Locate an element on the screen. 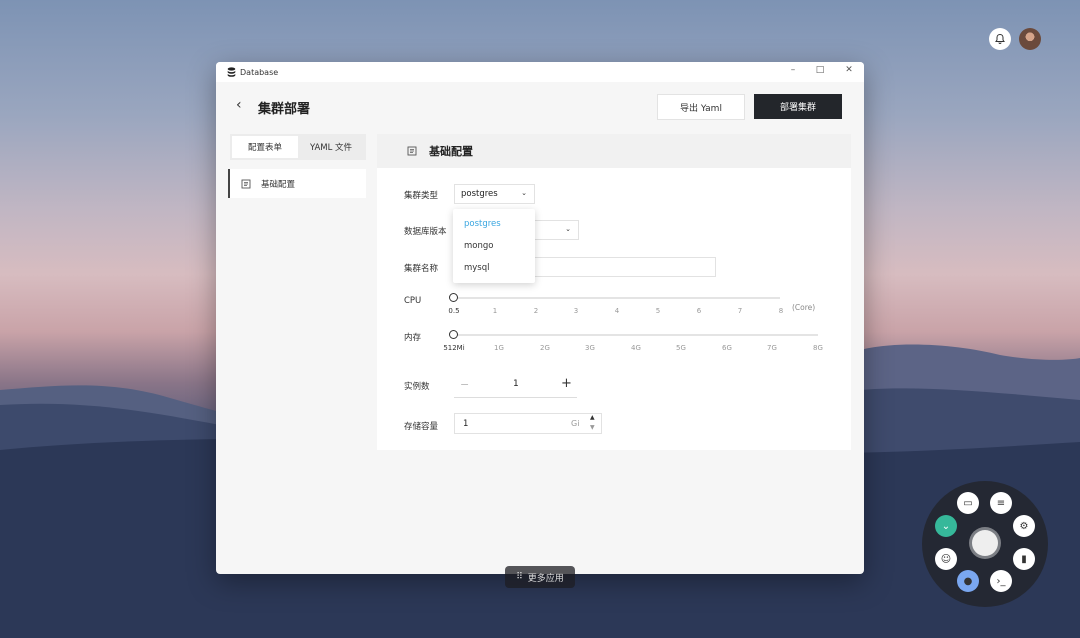  cpu-tick: 4 is located at coordinates (617, 311).